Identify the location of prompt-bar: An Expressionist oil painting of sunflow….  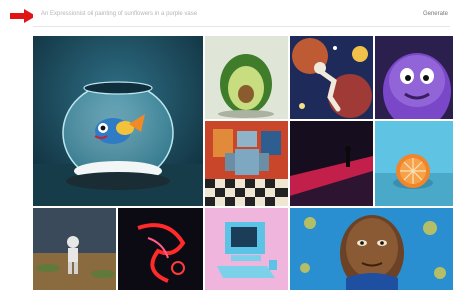
(241, 15).